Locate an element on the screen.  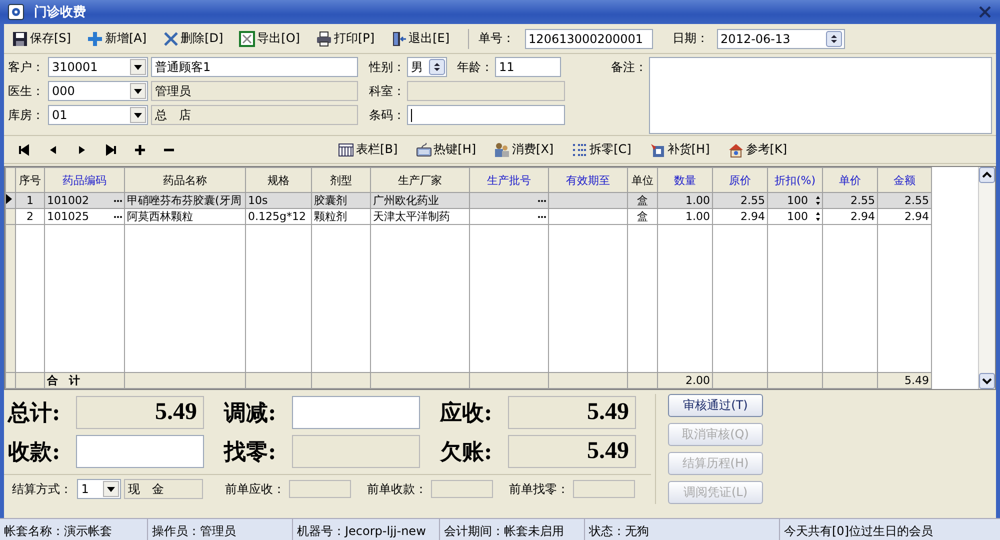
toolbar-button: 消费[X] is located at coordinates (524, 149).